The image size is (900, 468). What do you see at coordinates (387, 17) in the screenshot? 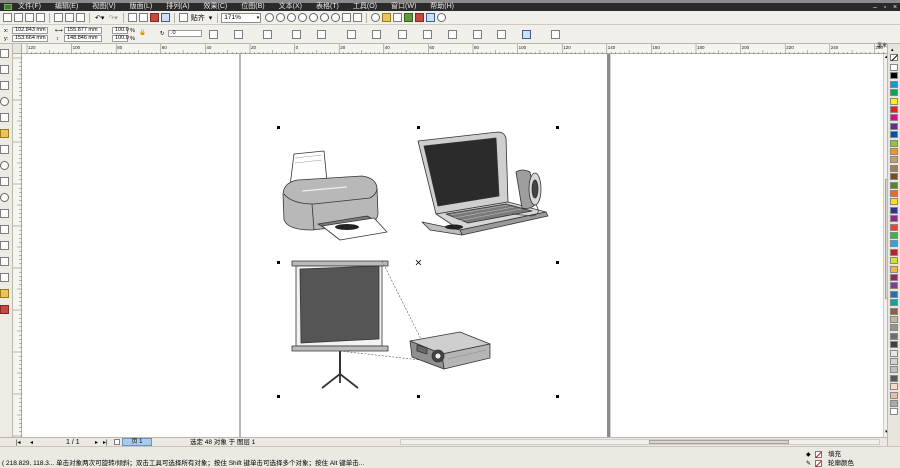
I see `welcome-screen-icon` at bounding box center [387, 17].